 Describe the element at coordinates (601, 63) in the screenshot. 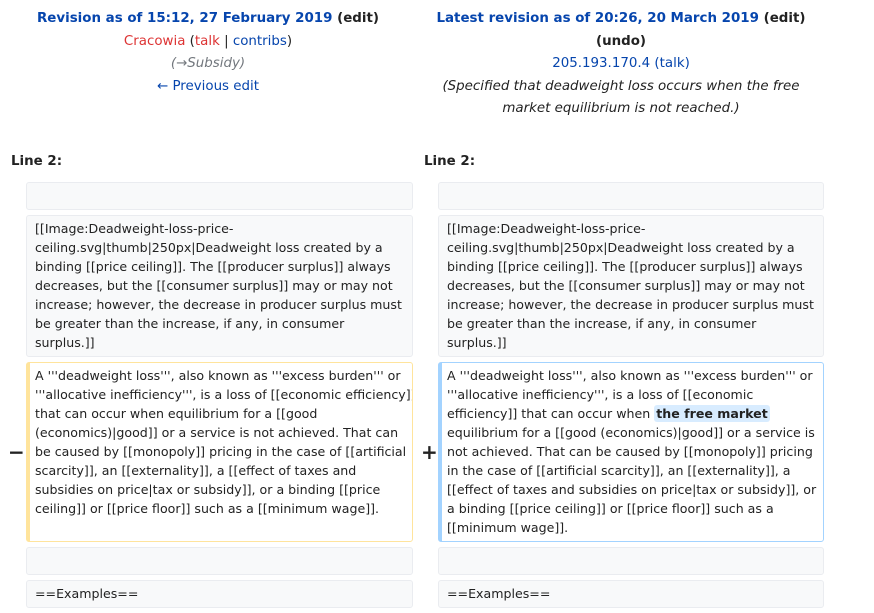

I see `right-user-link: 205.193.170.4` at that location.